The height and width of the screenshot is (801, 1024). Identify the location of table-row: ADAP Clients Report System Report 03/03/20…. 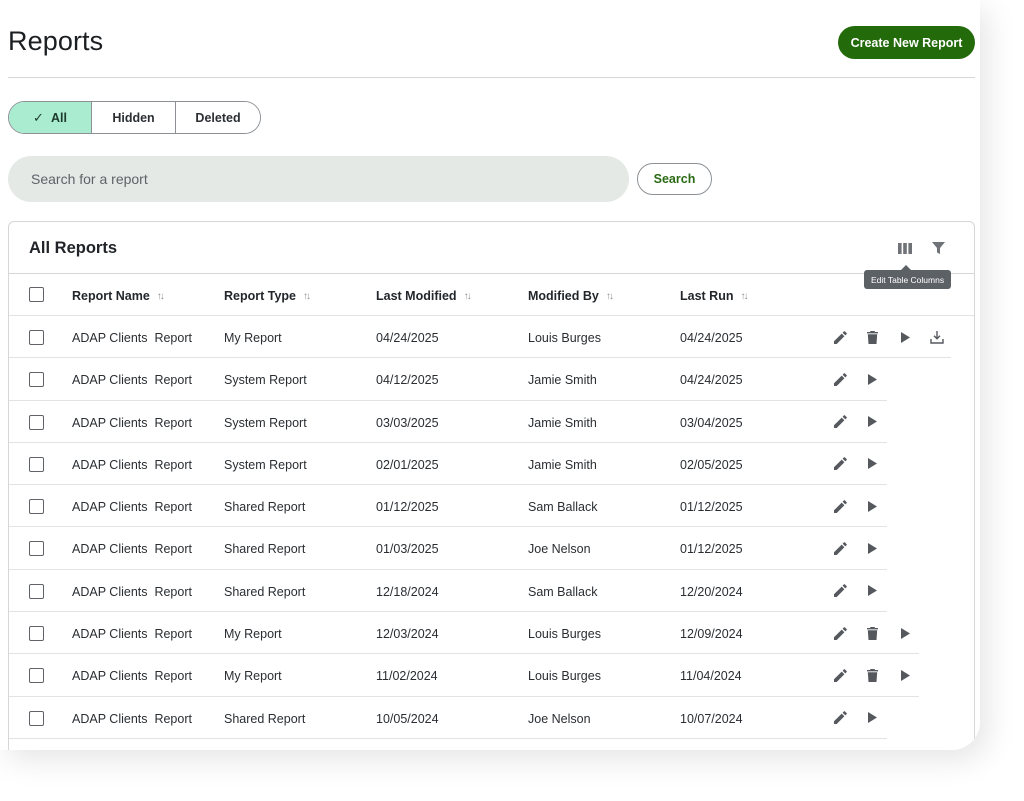
(491, 422).